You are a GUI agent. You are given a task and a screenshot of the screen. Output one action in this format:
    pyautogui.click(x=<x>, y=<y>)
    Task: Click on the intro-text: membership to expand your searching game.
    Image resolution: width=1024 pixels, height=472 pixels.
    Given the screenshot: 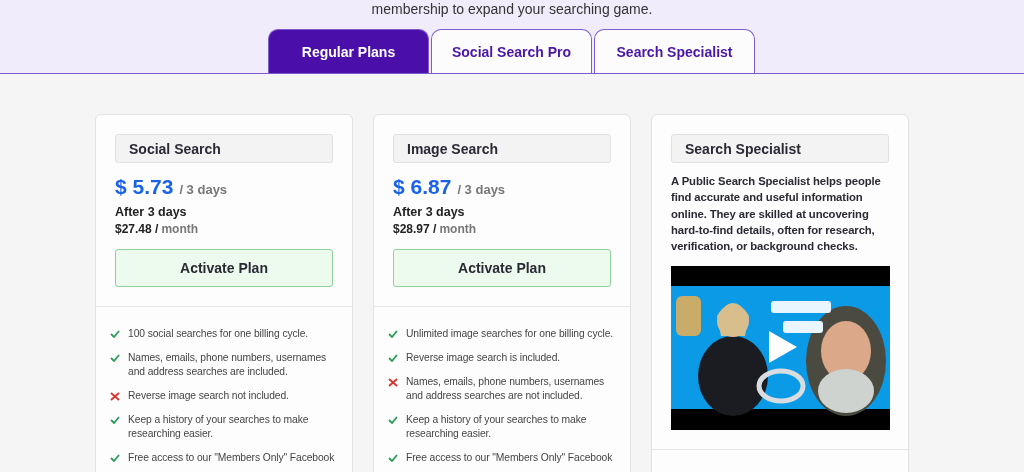 What is the action you would take?
    pyautogui.click(x=512, y=9)
    